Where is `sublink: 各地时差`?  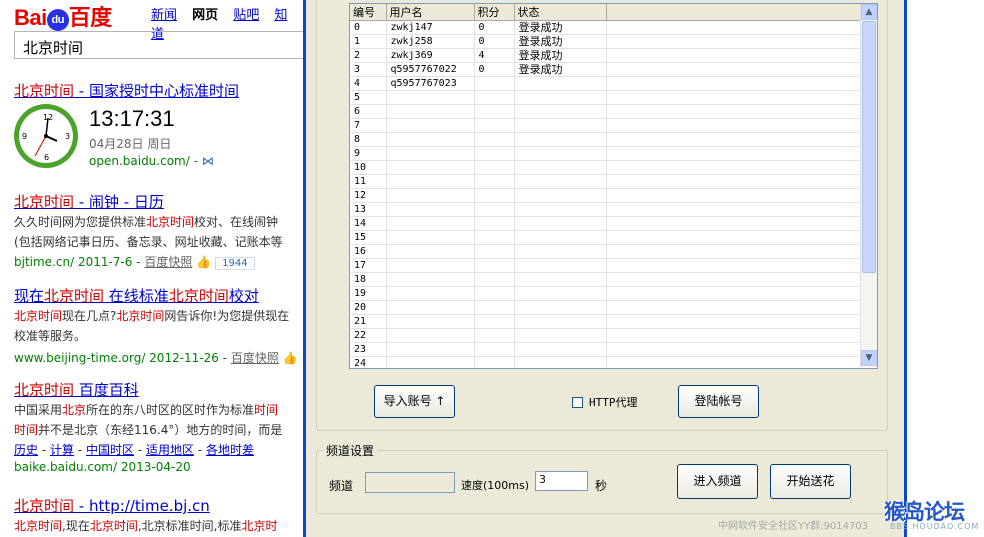 sublink: 各地时差 is located at coordinates (230, 450).